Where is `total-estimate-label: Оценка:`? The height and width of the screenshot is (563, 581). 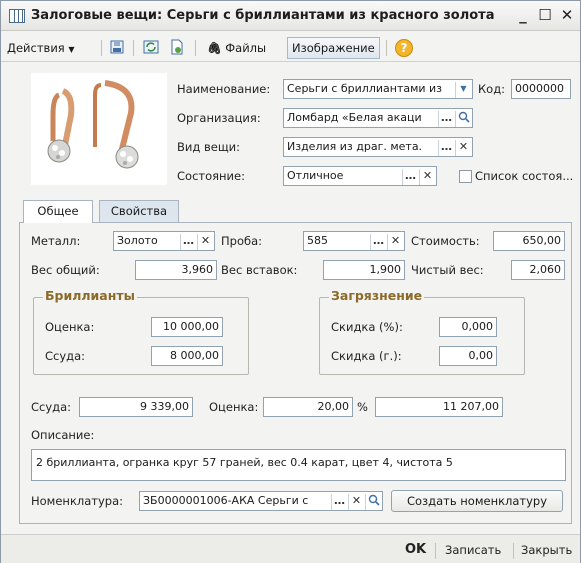 total-estimate-label: Оценка: is located at coordinates (234, 407).